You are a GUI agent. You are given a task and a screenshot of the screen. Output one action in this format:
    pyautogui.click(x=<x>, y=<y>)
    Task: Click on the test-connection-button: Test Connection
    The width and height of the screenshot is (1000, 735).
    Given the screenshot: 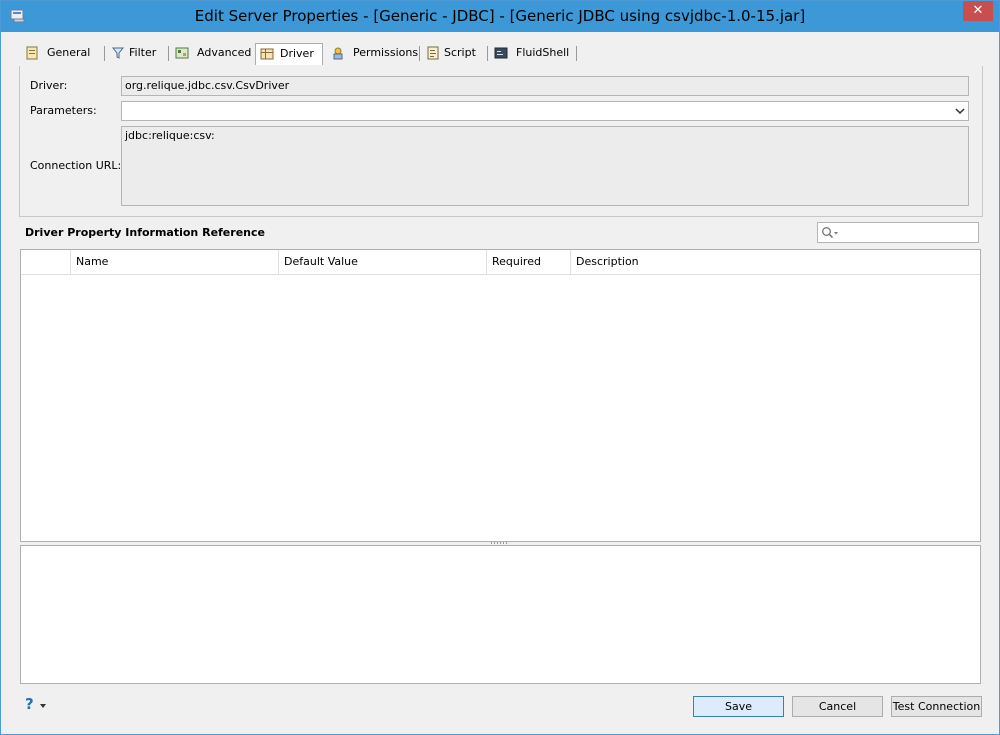 What is the action you would take?
    pyautogui.click(x=936, y=706)
    